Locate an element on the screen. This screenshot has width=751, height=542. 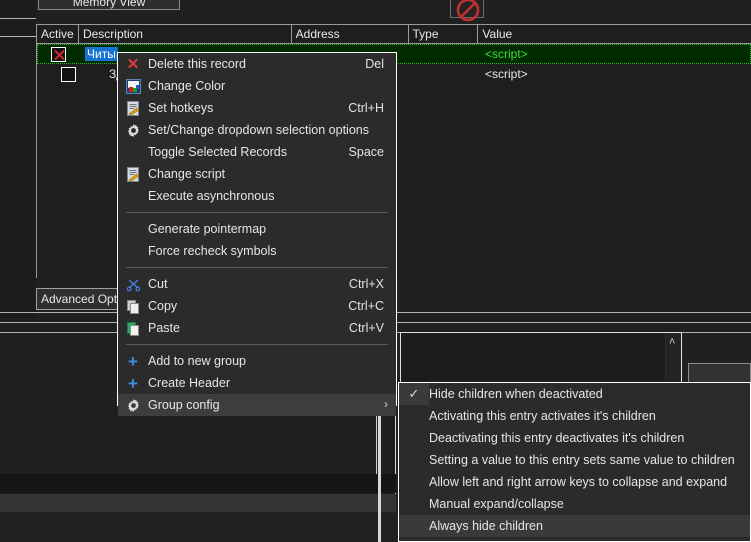
menu-item-accel: Ctrl+C is located at coordinates (366, 306).